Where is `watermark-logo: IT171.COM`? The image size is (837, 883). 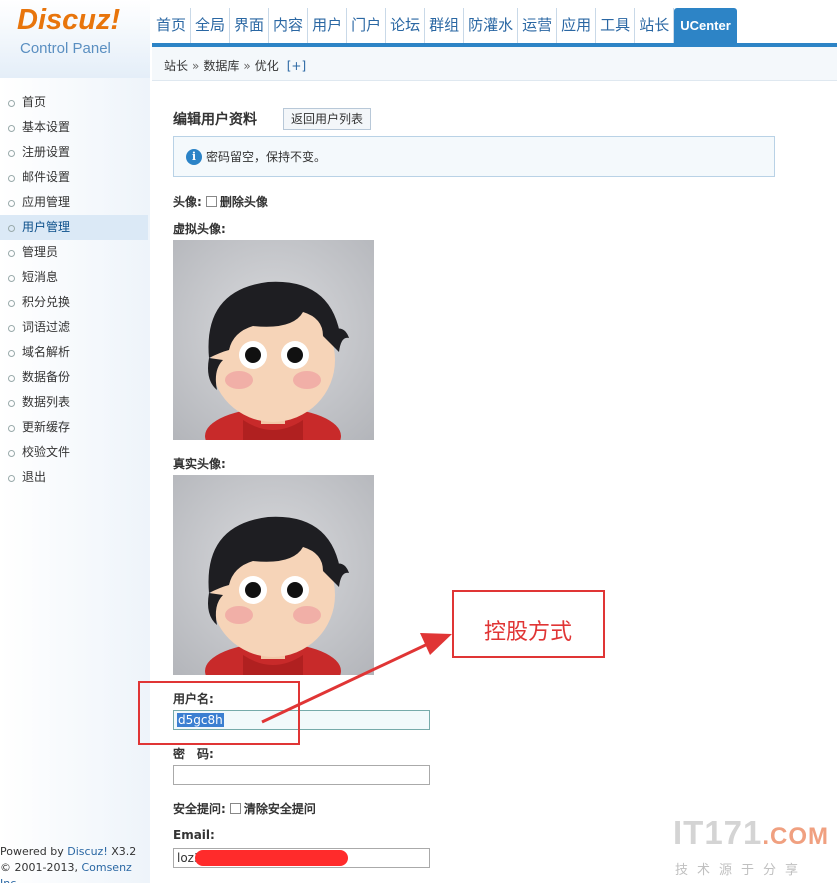
watermark-logo: IT171.COM is located at coordinates (751, 833).